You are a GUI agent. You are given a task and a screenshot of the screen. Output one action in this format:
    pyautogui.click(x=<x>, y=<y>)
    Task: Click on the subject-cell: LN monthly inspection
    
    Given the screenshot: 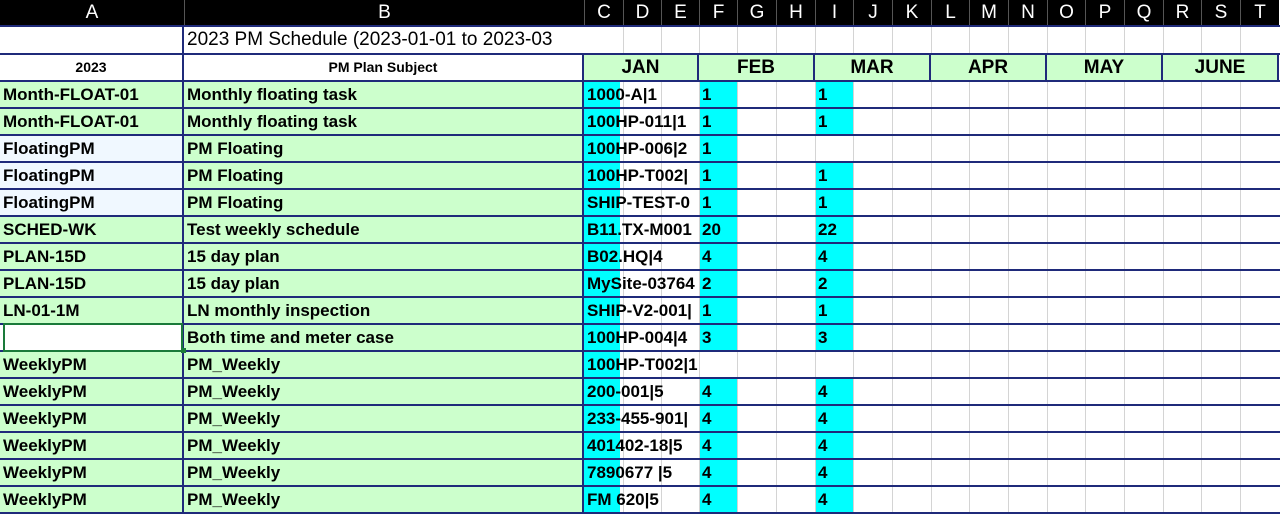 What is the action you would take?
    pyautogui.click(x=384, y=310)
    